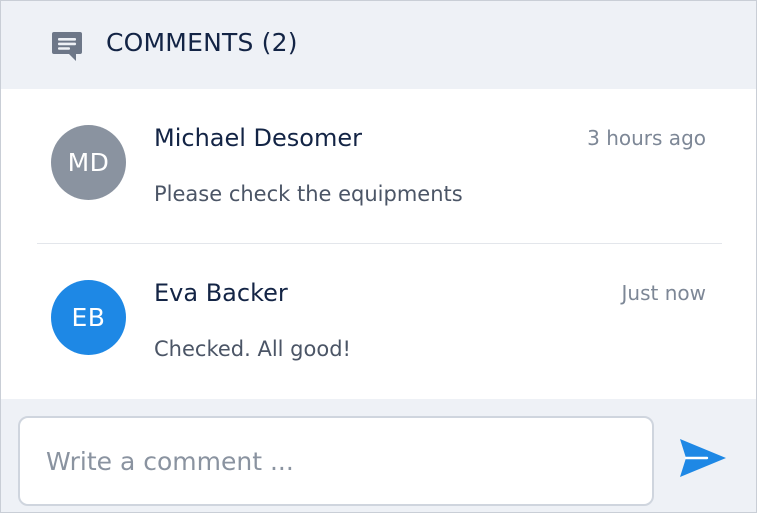 The width and height of the screenshot is (757, 513). What do you see at coordinates (252, 349) in the screenshot?
I see `comment-body: Checked. All good!` at bounding box center [252, 349].